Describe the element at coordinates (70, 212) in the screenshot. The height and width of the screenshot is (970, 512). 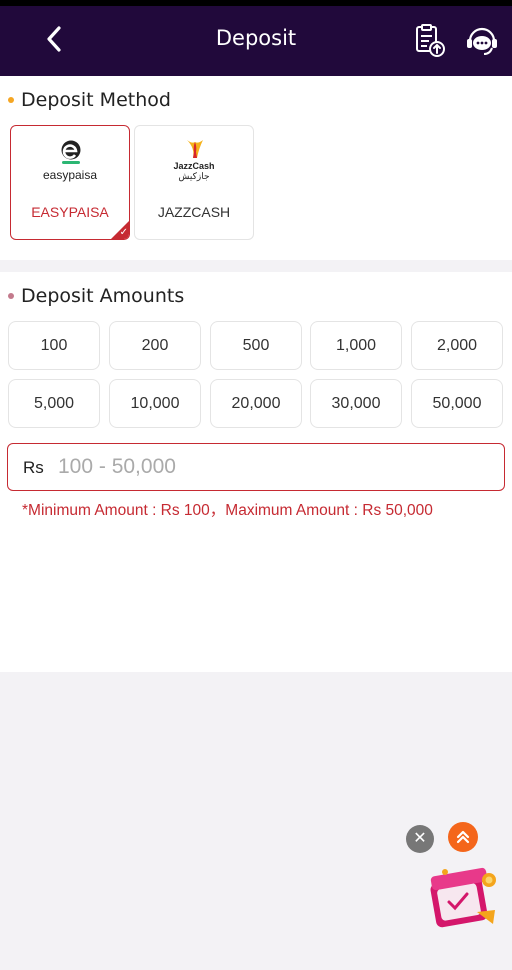
I see `method-label-easypaisa: EASYPAISA` at that location.